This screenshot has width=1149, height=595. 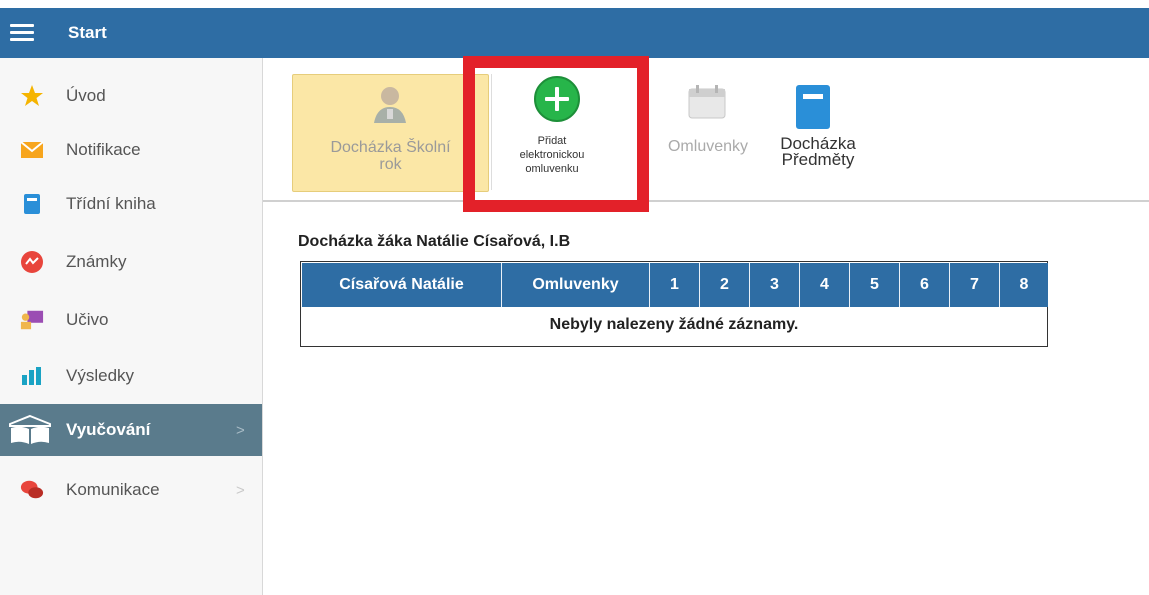 What do you see at coordinates (390, 106) in the screenshot?
I see `student-icon` at bounding box center [390, 106].